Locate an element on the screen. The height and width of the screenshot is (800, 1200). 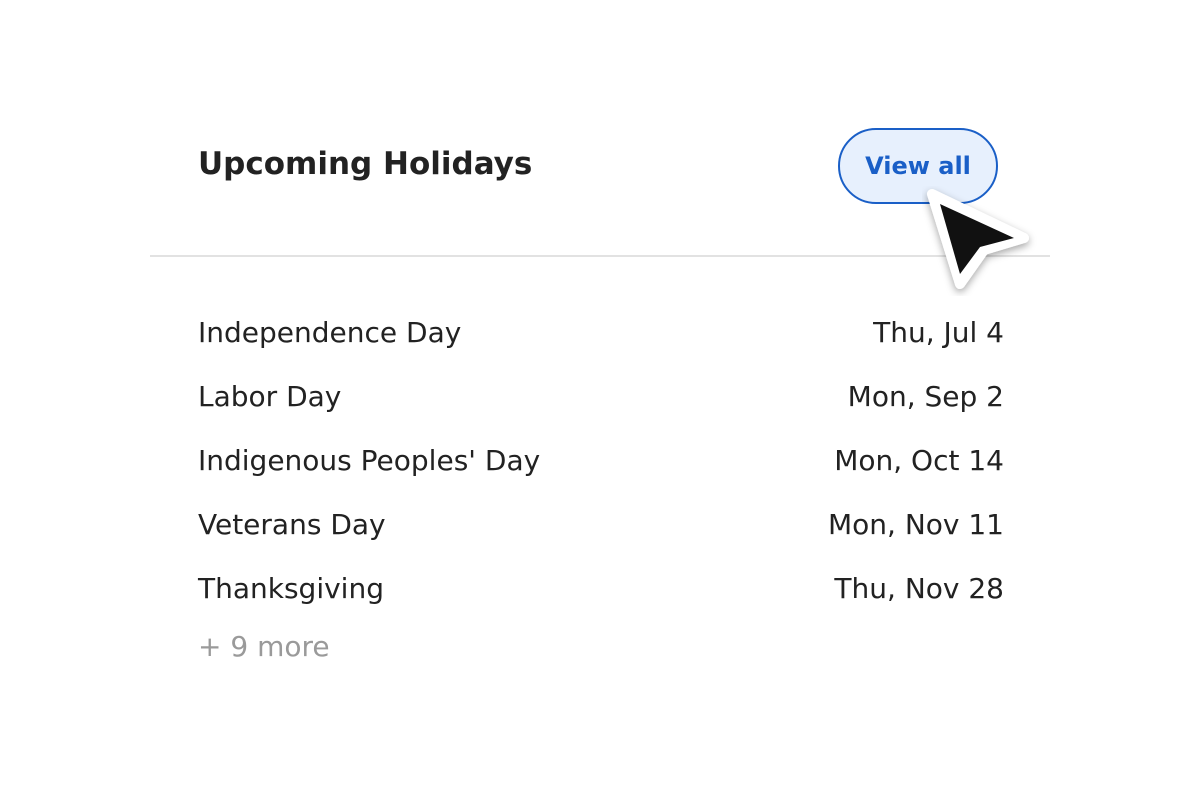
holiday-row: Veterans Day Mon, Nov 11 is located at coordinates (601, 524).